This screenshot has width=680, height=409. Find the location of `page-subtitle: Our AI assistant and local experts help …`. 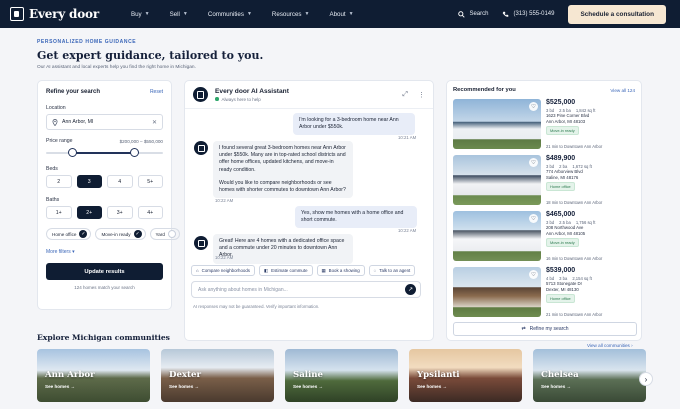

page-subtitle: Our AI assistant and local experts help … is located at coordinates (116, 67).